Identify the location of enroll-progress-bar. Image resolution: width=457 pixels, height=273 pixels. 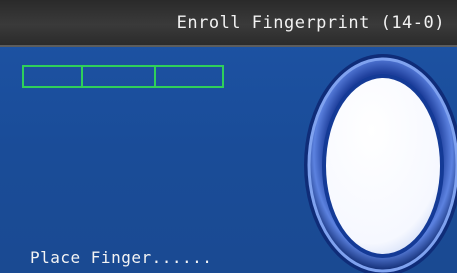
(123, 76).